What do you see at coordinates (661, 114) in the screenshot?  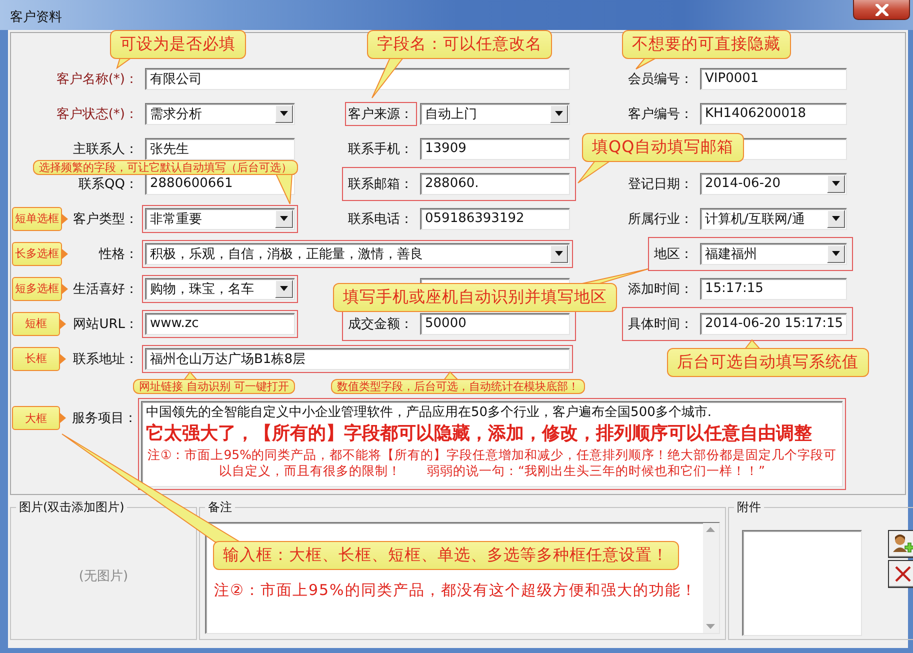 I see `field-label: 客户编号：` at bounding box center [661, 114].